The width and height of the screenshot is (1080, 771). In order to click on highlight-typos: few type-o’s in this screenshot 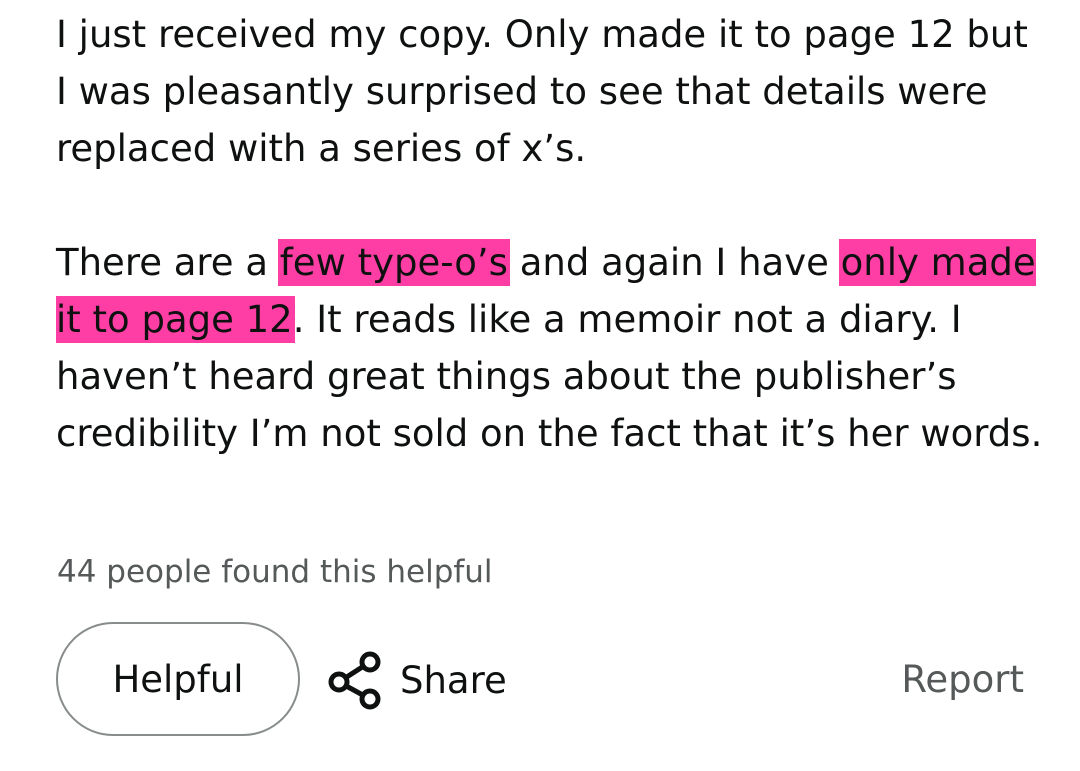, I will do `click(393, 262)`.